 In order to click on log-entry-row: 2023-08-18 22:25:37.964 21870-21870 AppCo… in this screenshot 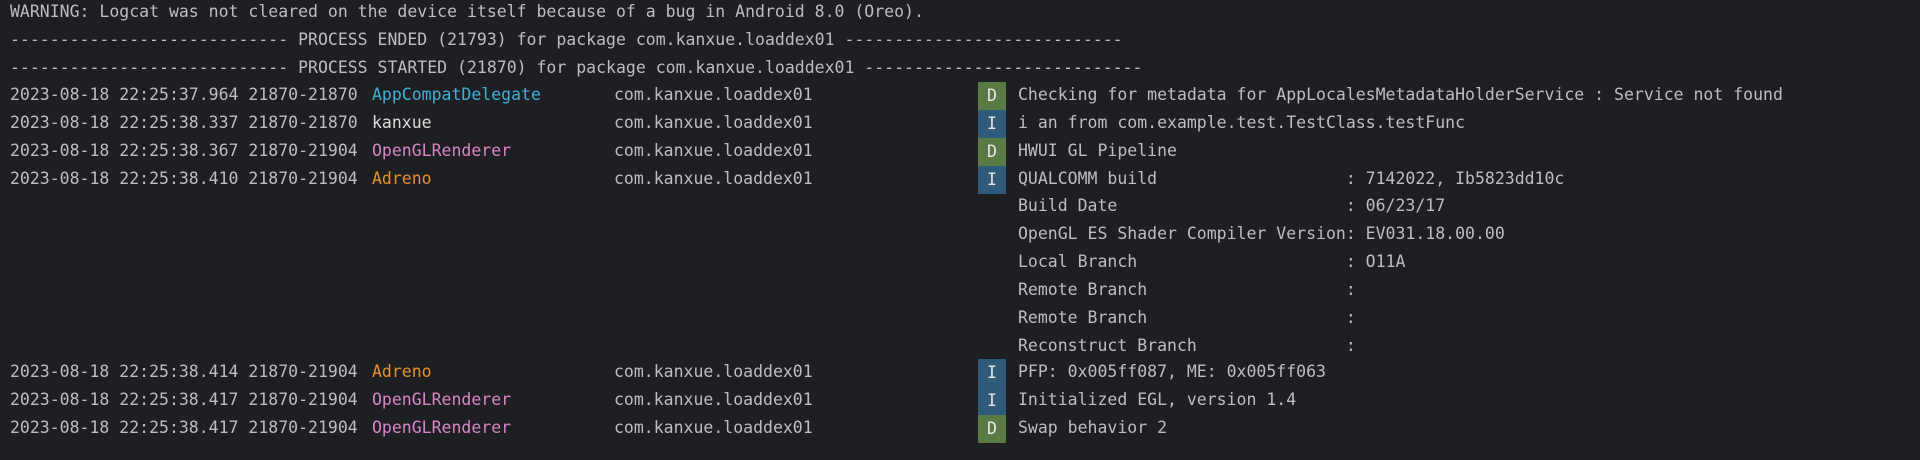, I will do `click(960, 96)`.